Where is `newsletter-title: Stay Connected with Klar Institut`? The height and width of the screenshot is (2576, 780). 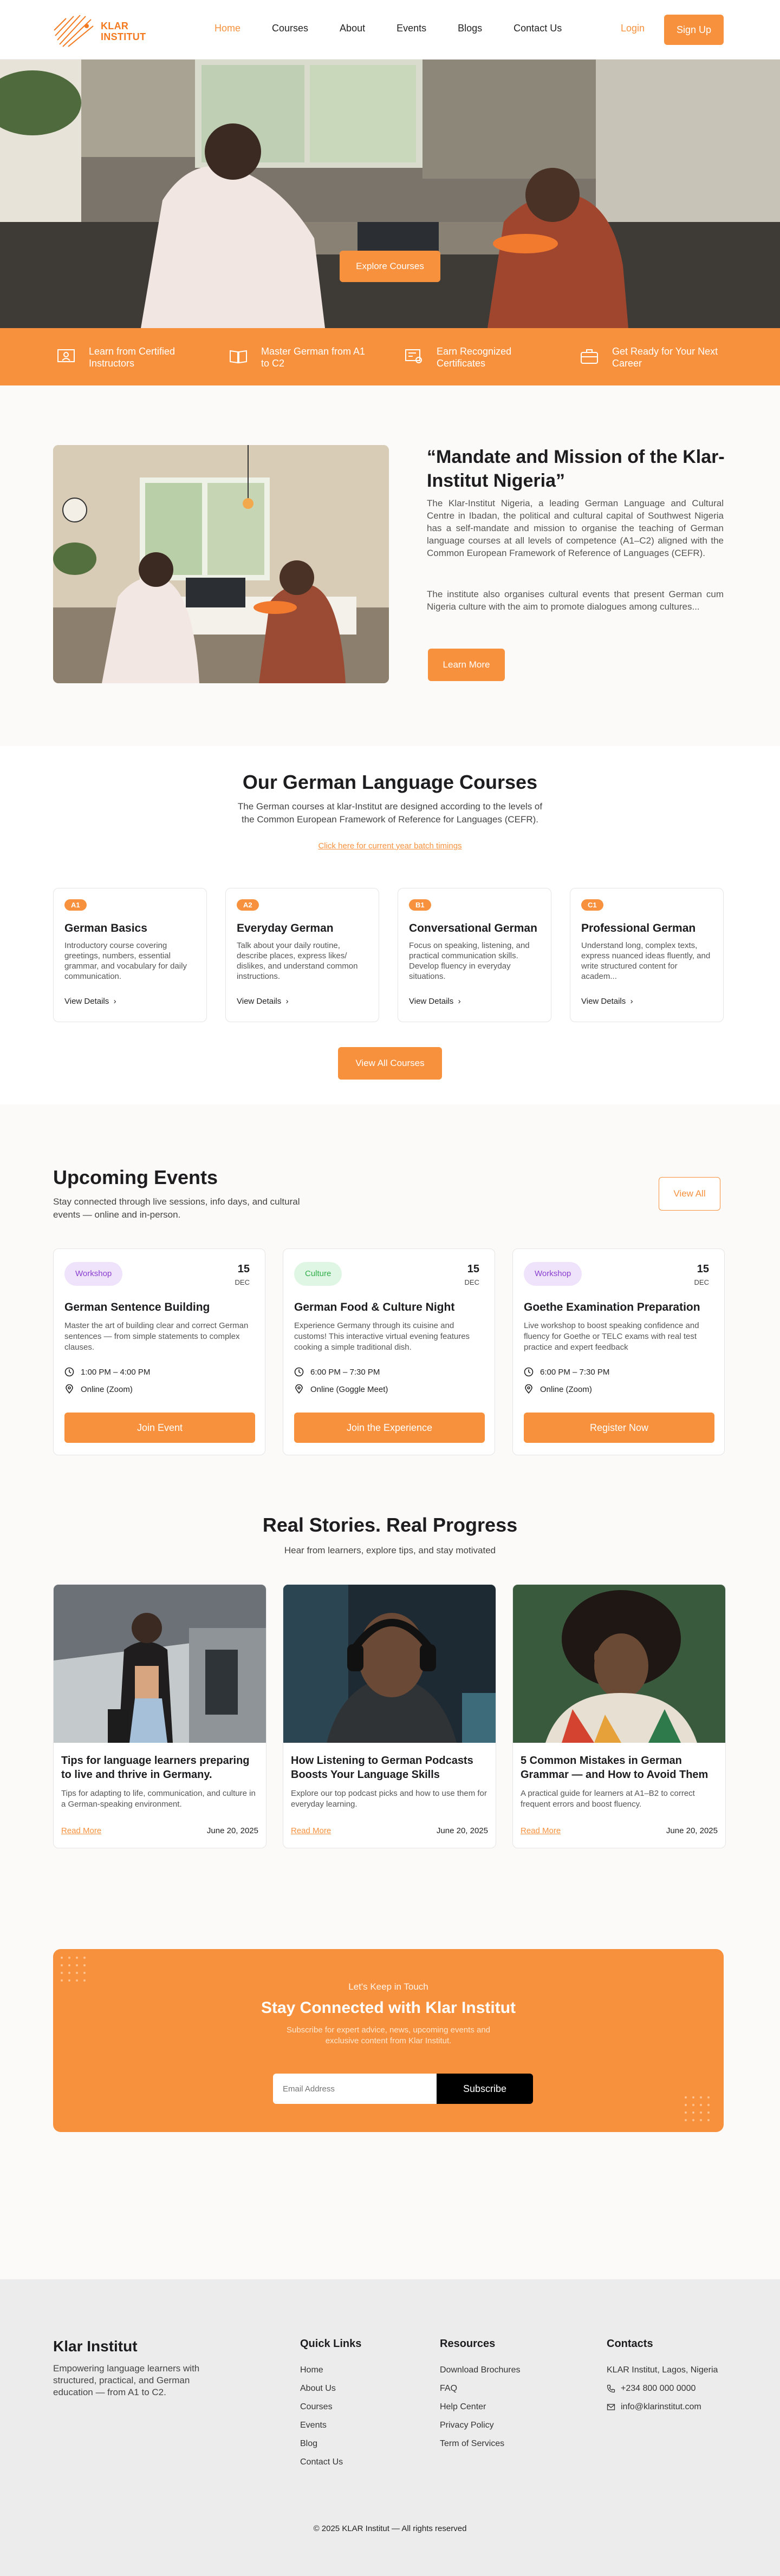 newsletter-title: Stay Connected with Klar Institut is located at coordinates (388, 2008).